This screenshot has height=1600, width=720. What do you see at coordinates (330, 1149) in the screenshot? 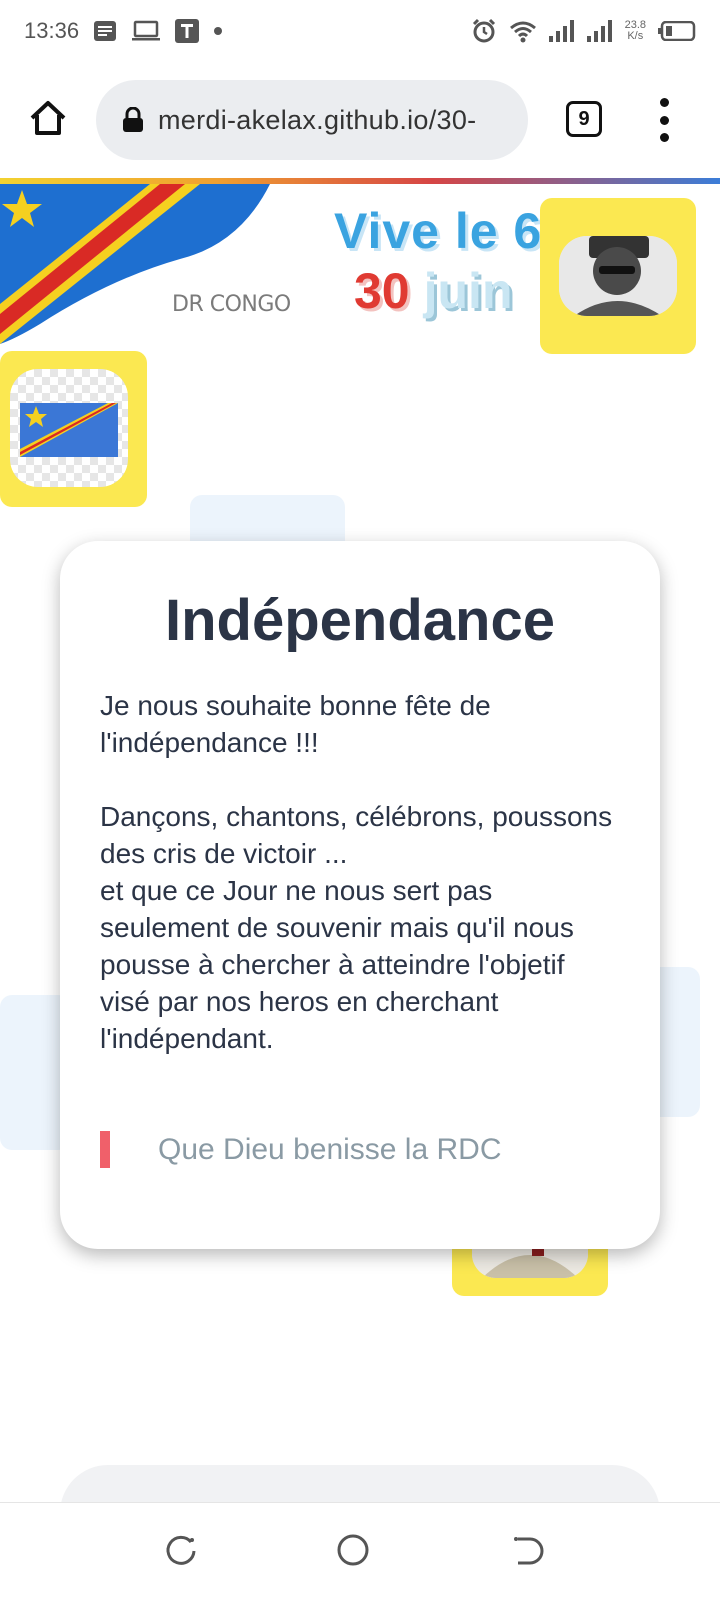
I see `quote-text: Que Dieu benisse la RDC` at bounding box center [330, 1149].